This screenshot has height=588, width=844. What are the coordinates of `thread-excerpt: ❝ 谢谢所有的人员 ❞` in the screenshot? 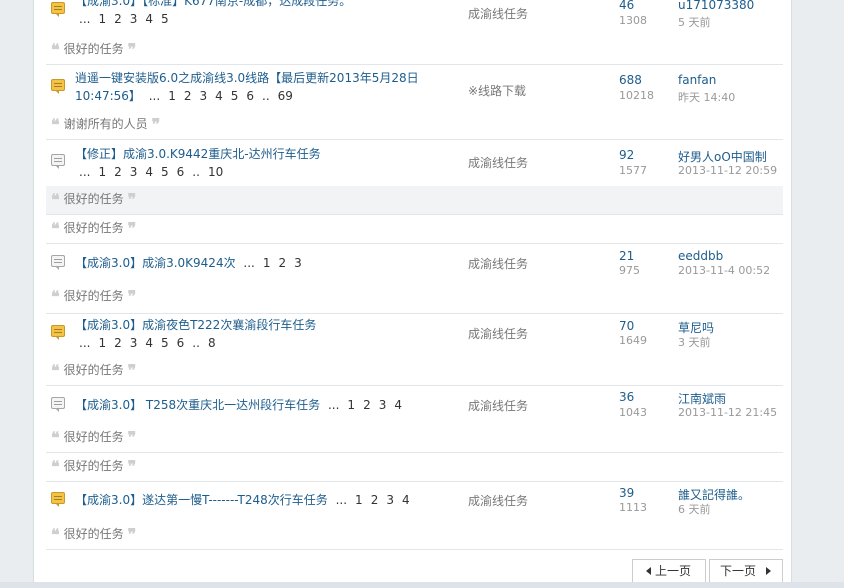 It's located at (106, 124).